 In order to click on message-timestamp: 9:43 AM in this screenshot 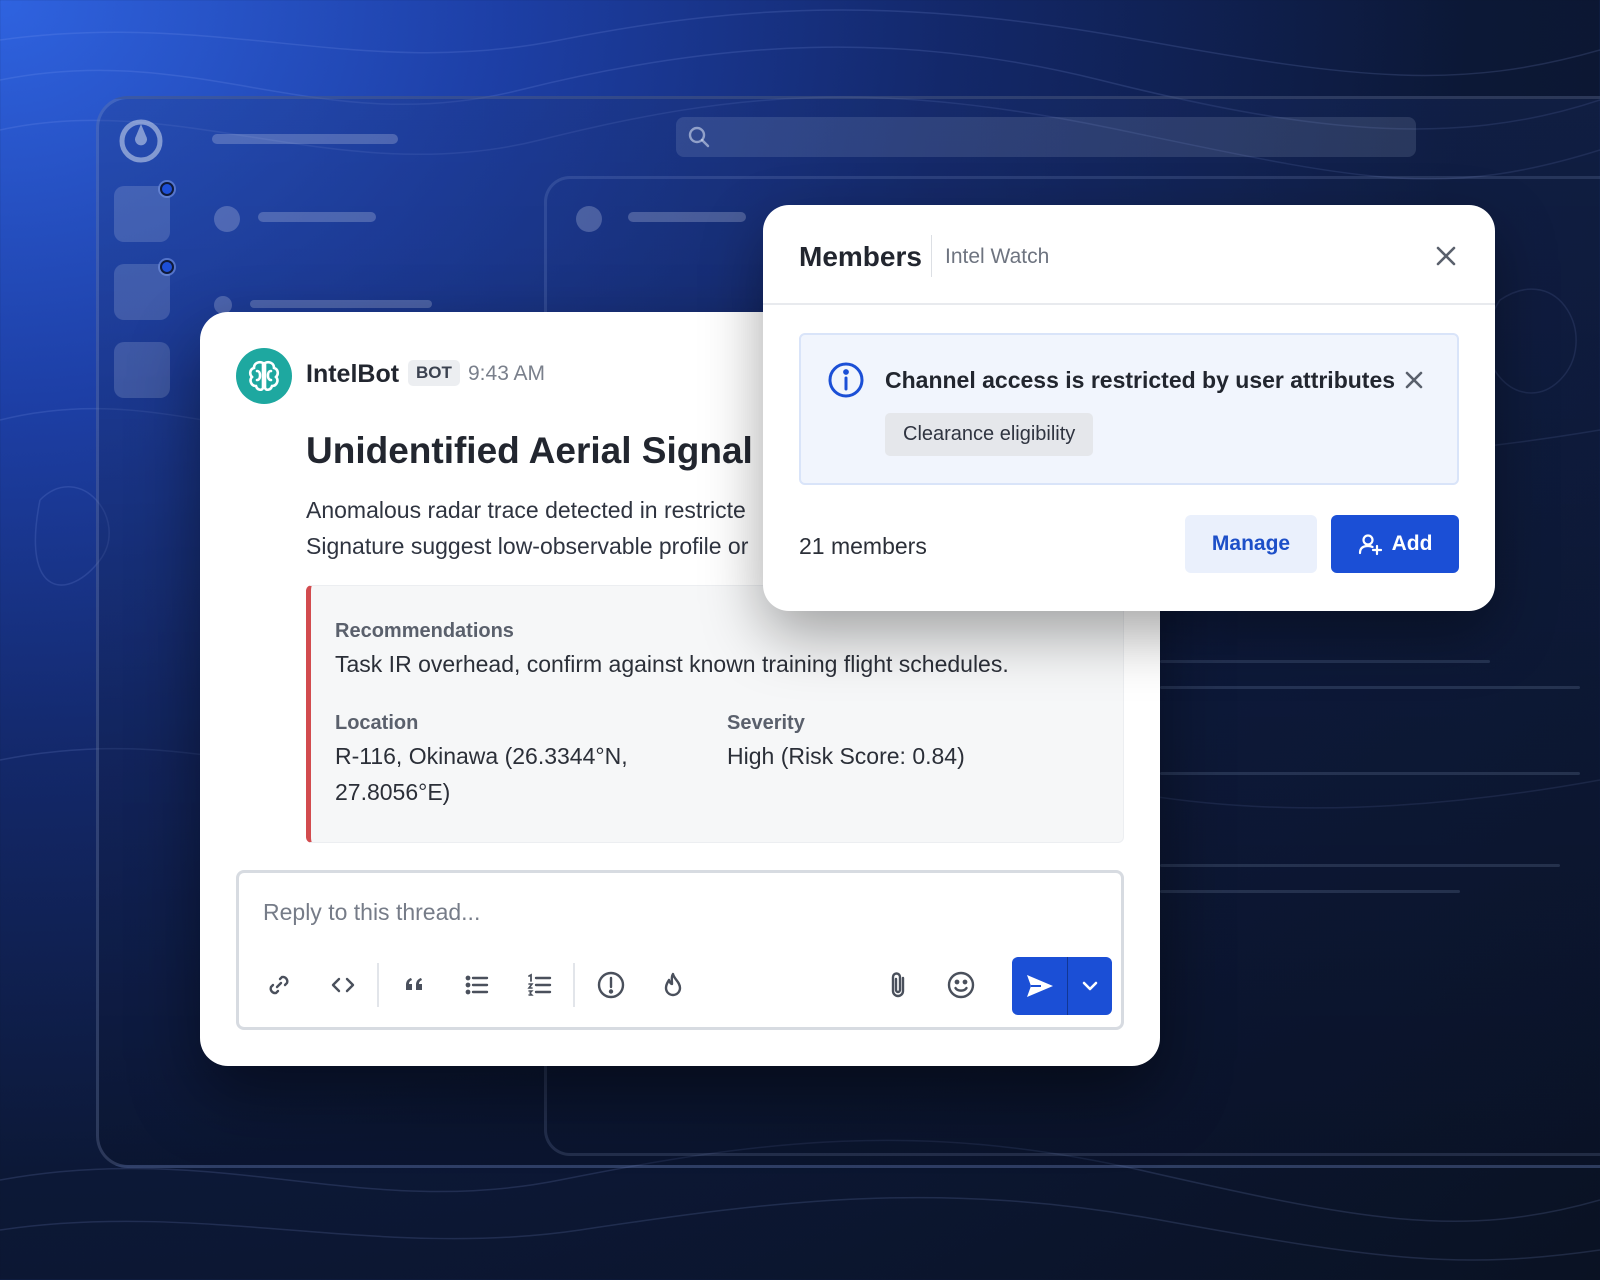, I will do `click(506, 374)`.